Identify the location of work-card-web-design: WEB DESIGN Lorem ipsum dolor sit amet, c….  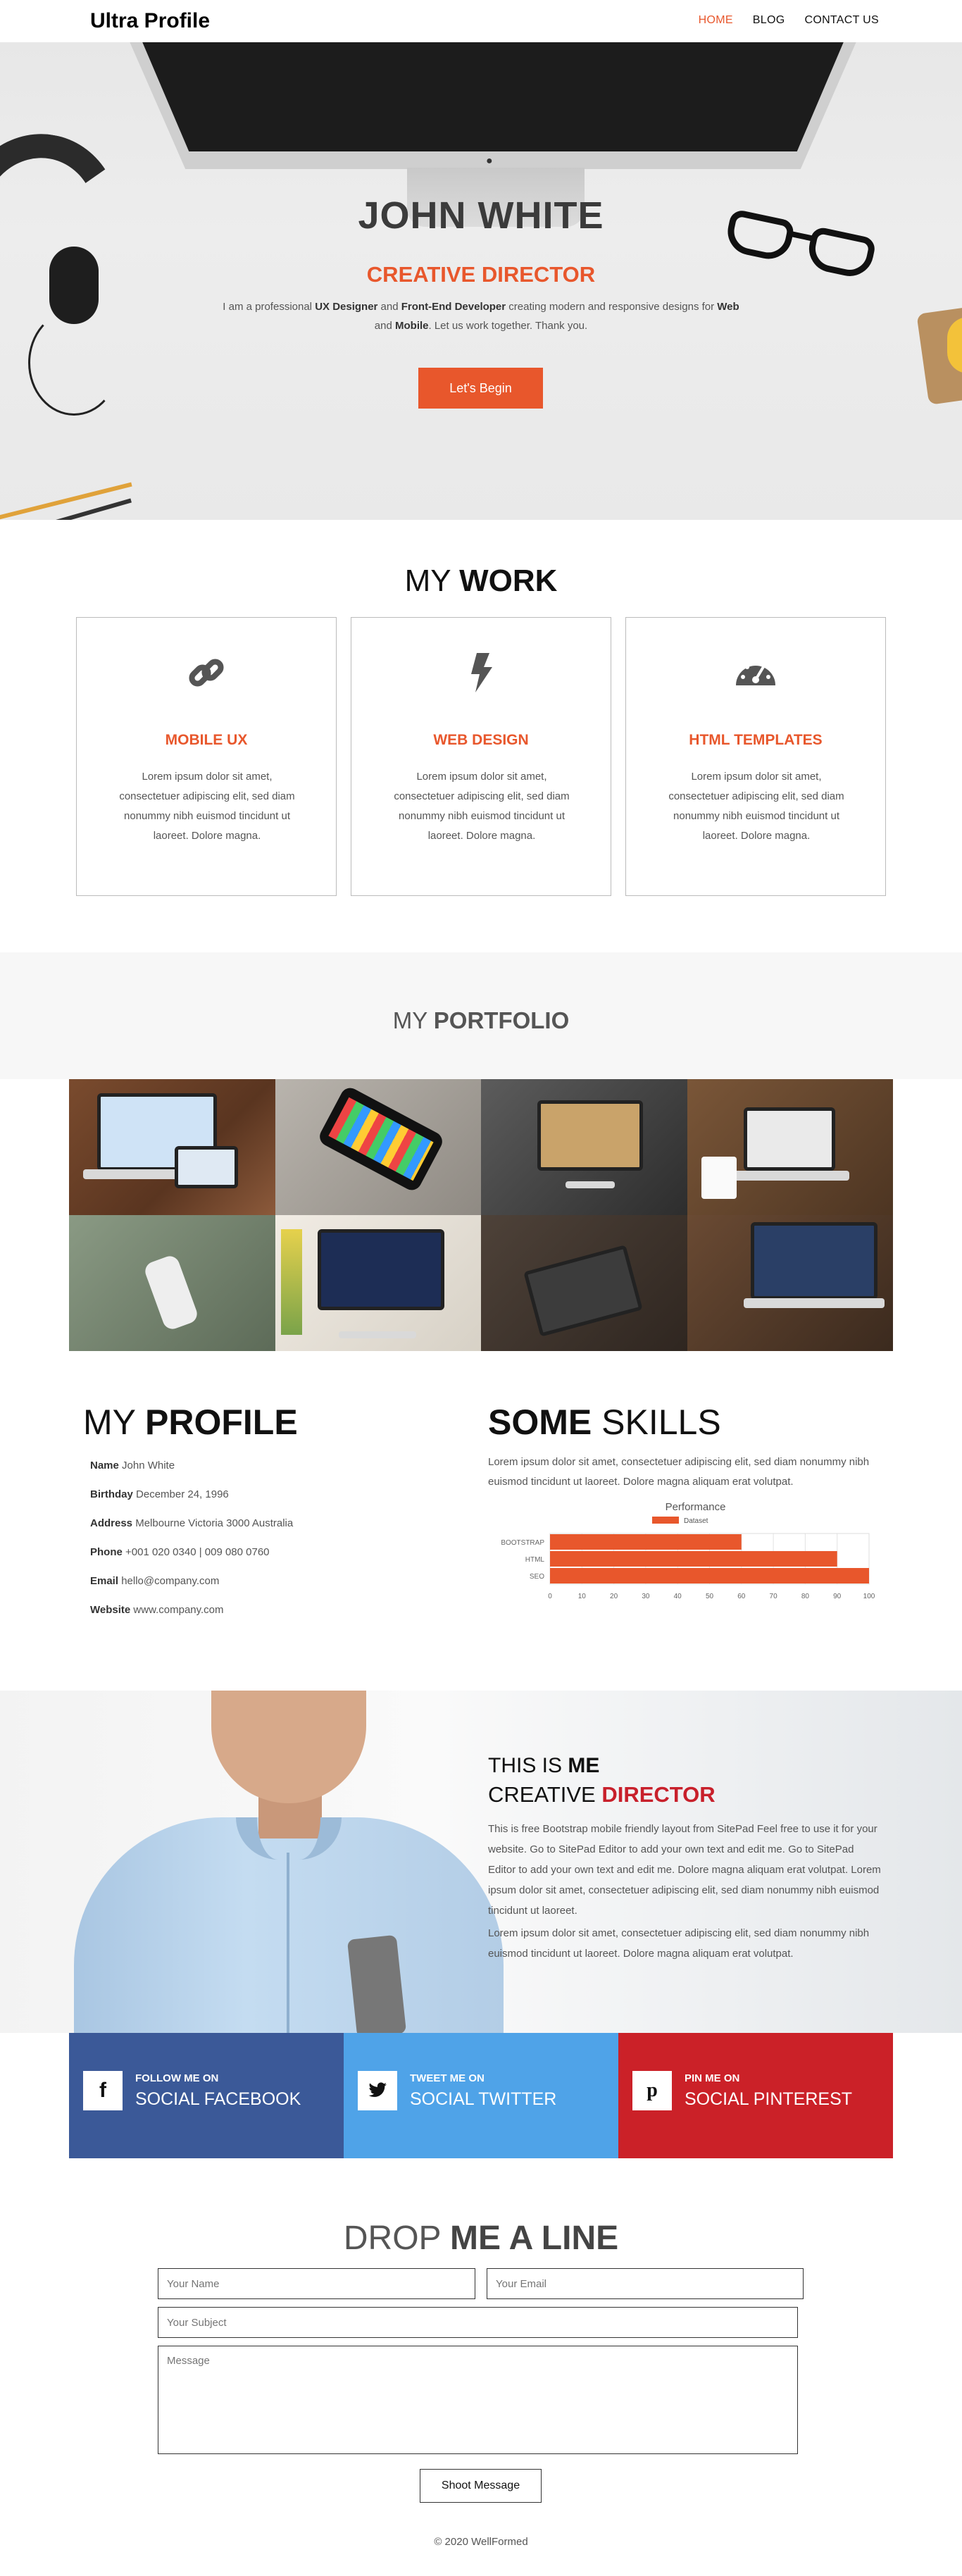
(481, 756).